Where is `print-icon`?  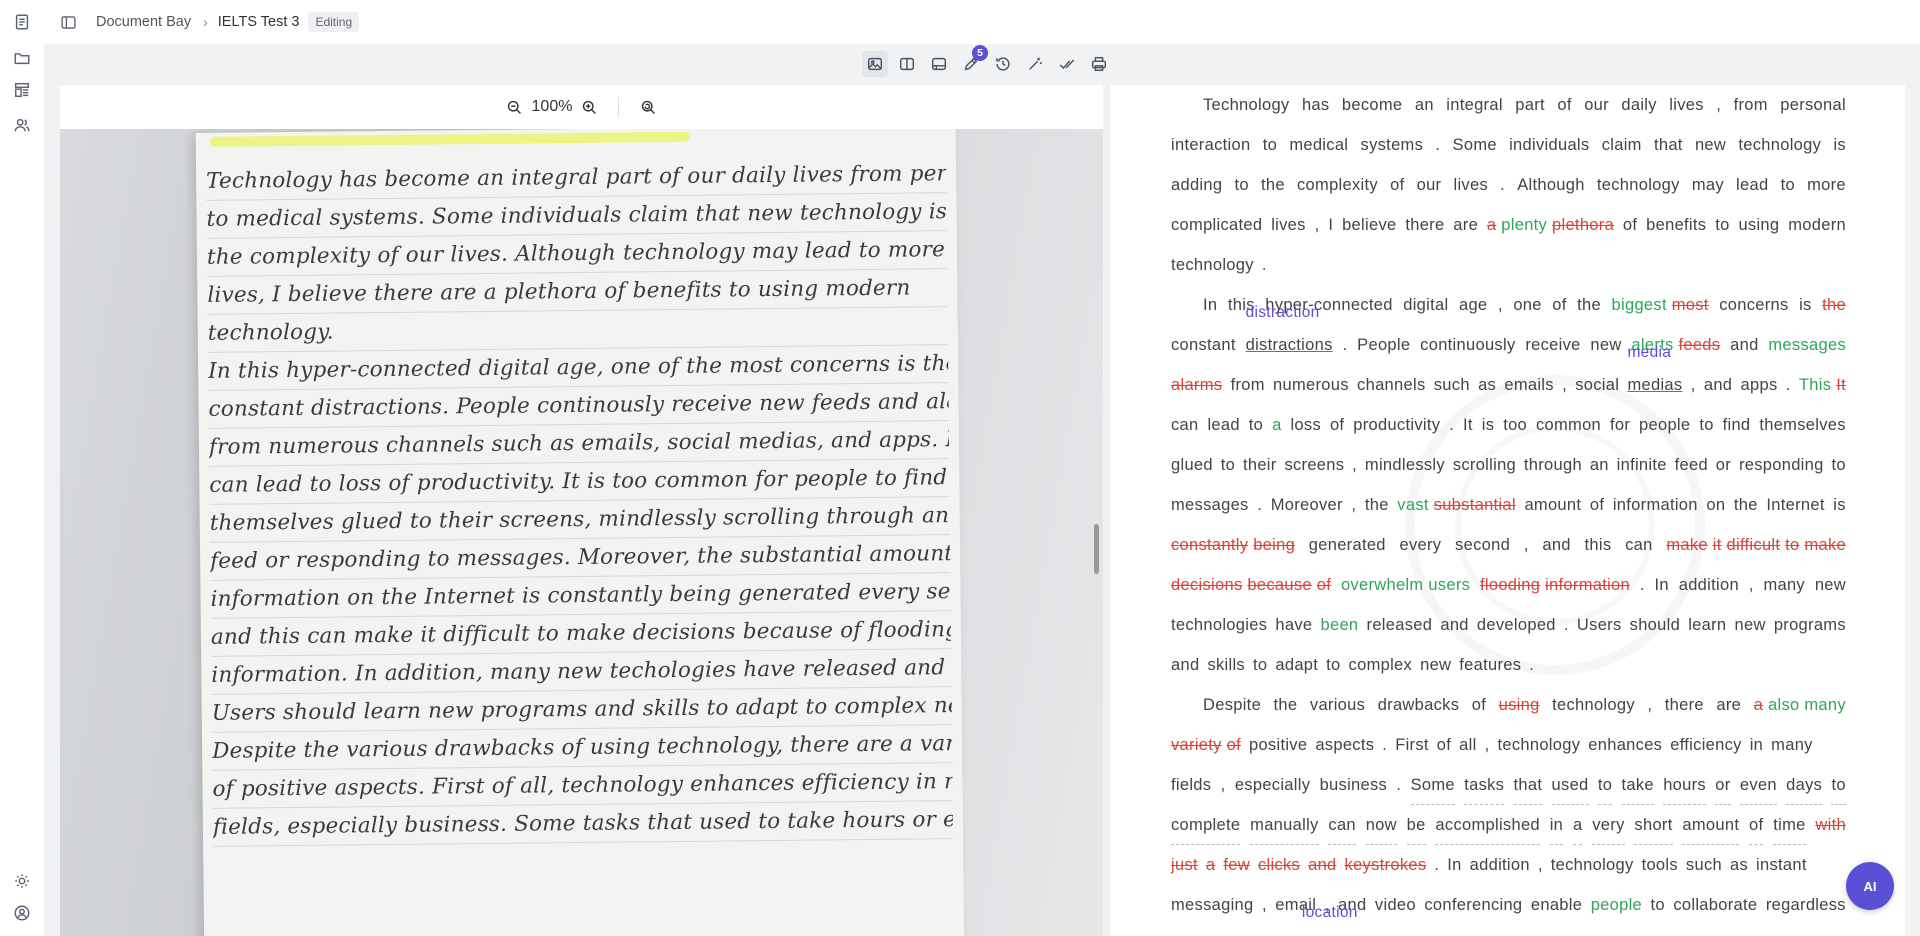 print-icon is located at coordinates (1099, 64).